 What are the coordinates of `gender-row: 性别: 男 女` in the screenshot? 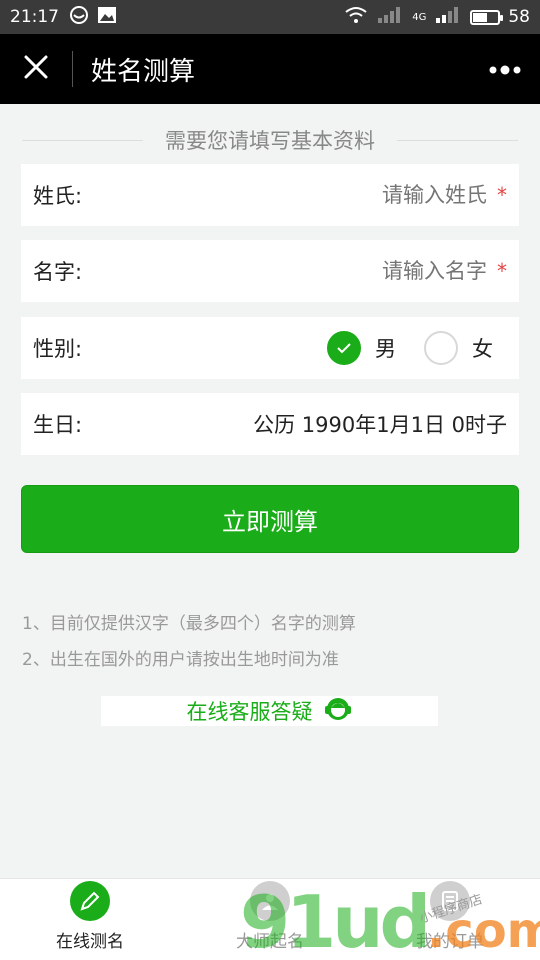 It's located at (270, 348).